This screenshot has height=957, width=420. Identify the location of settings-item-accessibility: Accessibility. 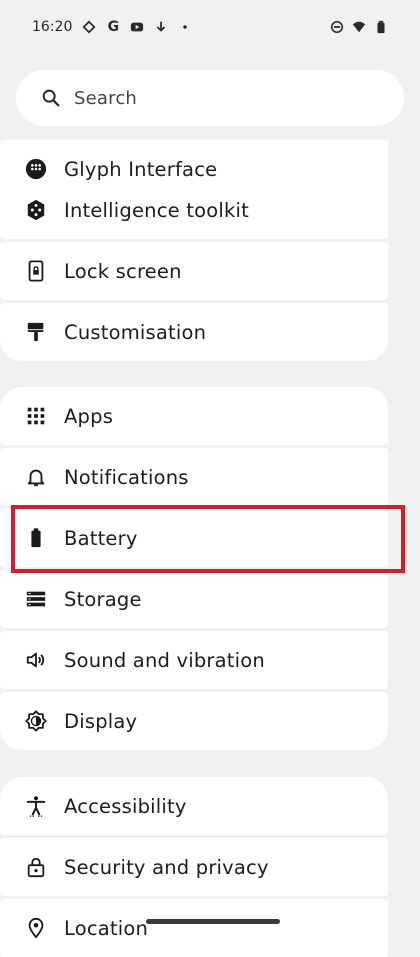
(194, 806).